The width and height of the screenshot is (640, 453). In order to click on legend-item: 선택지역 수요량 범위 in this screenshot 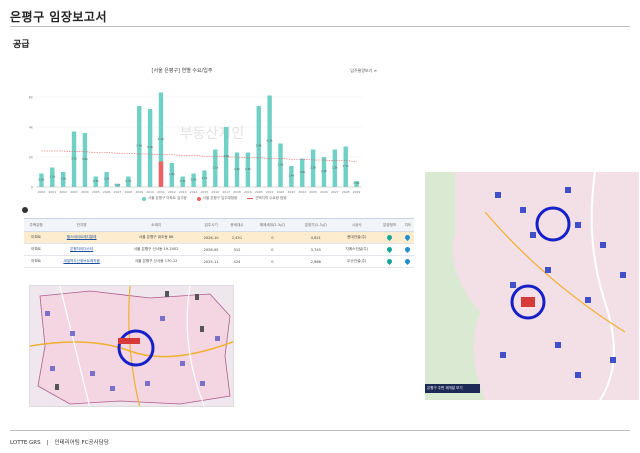, I will do `click(266, 198)`.